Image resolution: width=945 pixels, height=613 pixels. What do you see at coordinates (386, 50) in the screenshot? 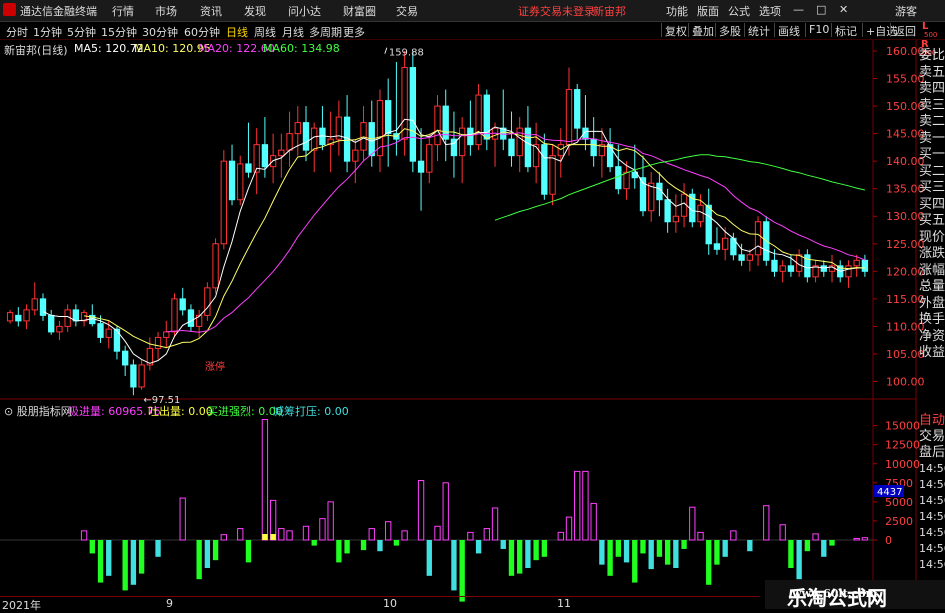
I see `high-marker` at bounding box center [386, 50].